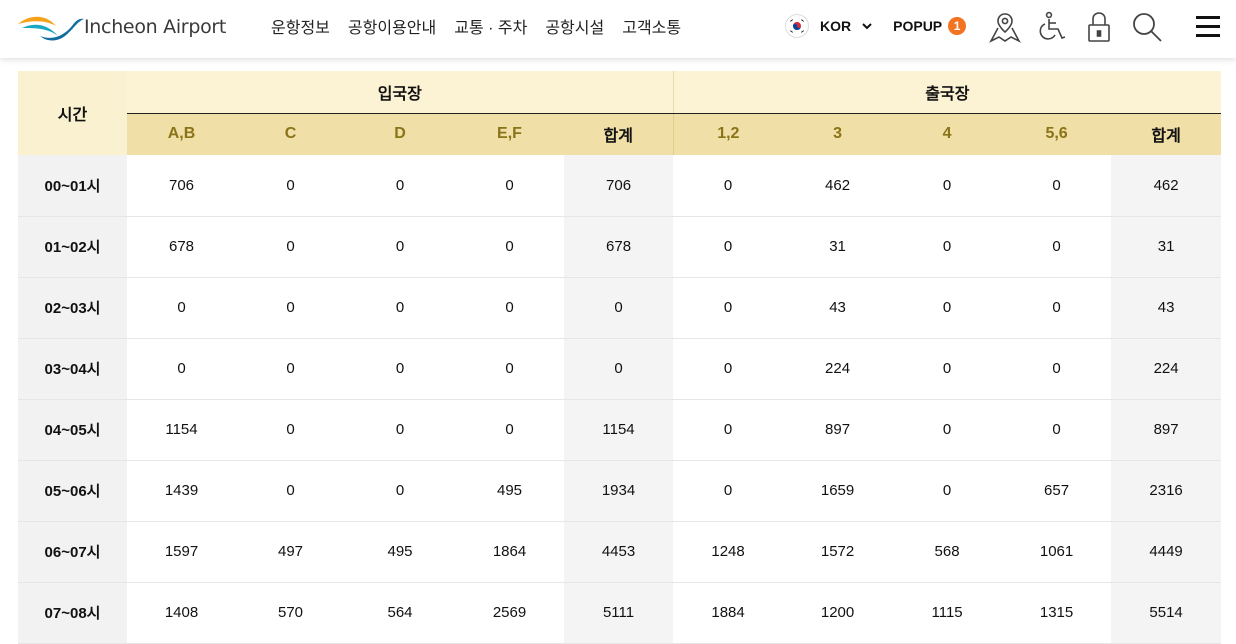 The image size is (1236, 644). I want to click on count-cell: 1884, so click(728, 613).